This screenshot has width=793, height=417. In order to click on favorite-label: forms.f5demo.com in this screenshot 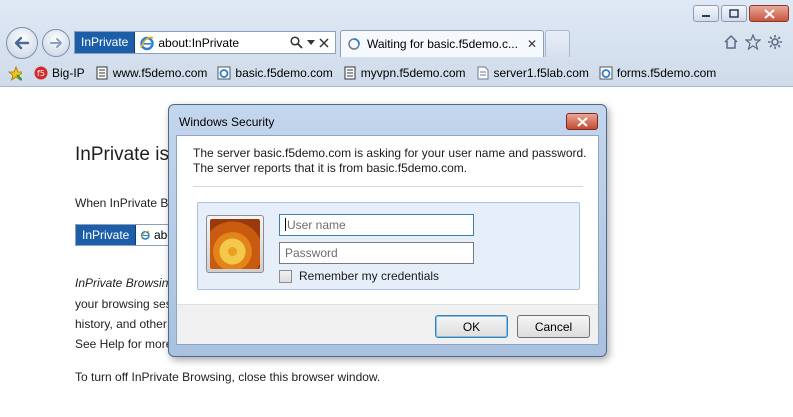, I will do `click(666, 73)`.